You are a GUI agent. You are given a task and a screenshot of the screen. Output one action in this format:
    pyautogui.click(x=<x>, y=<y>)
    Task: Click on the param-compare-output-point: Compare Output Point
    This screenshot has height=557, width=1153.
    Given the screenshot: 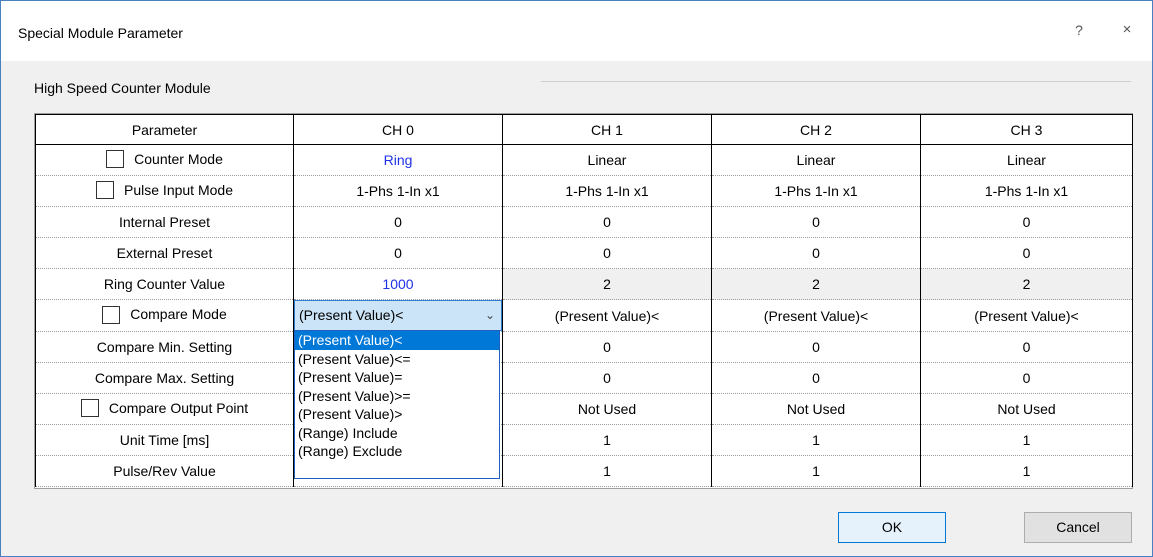 What is the action you would take?
    pyautogui.click(x=164, y=409)
    